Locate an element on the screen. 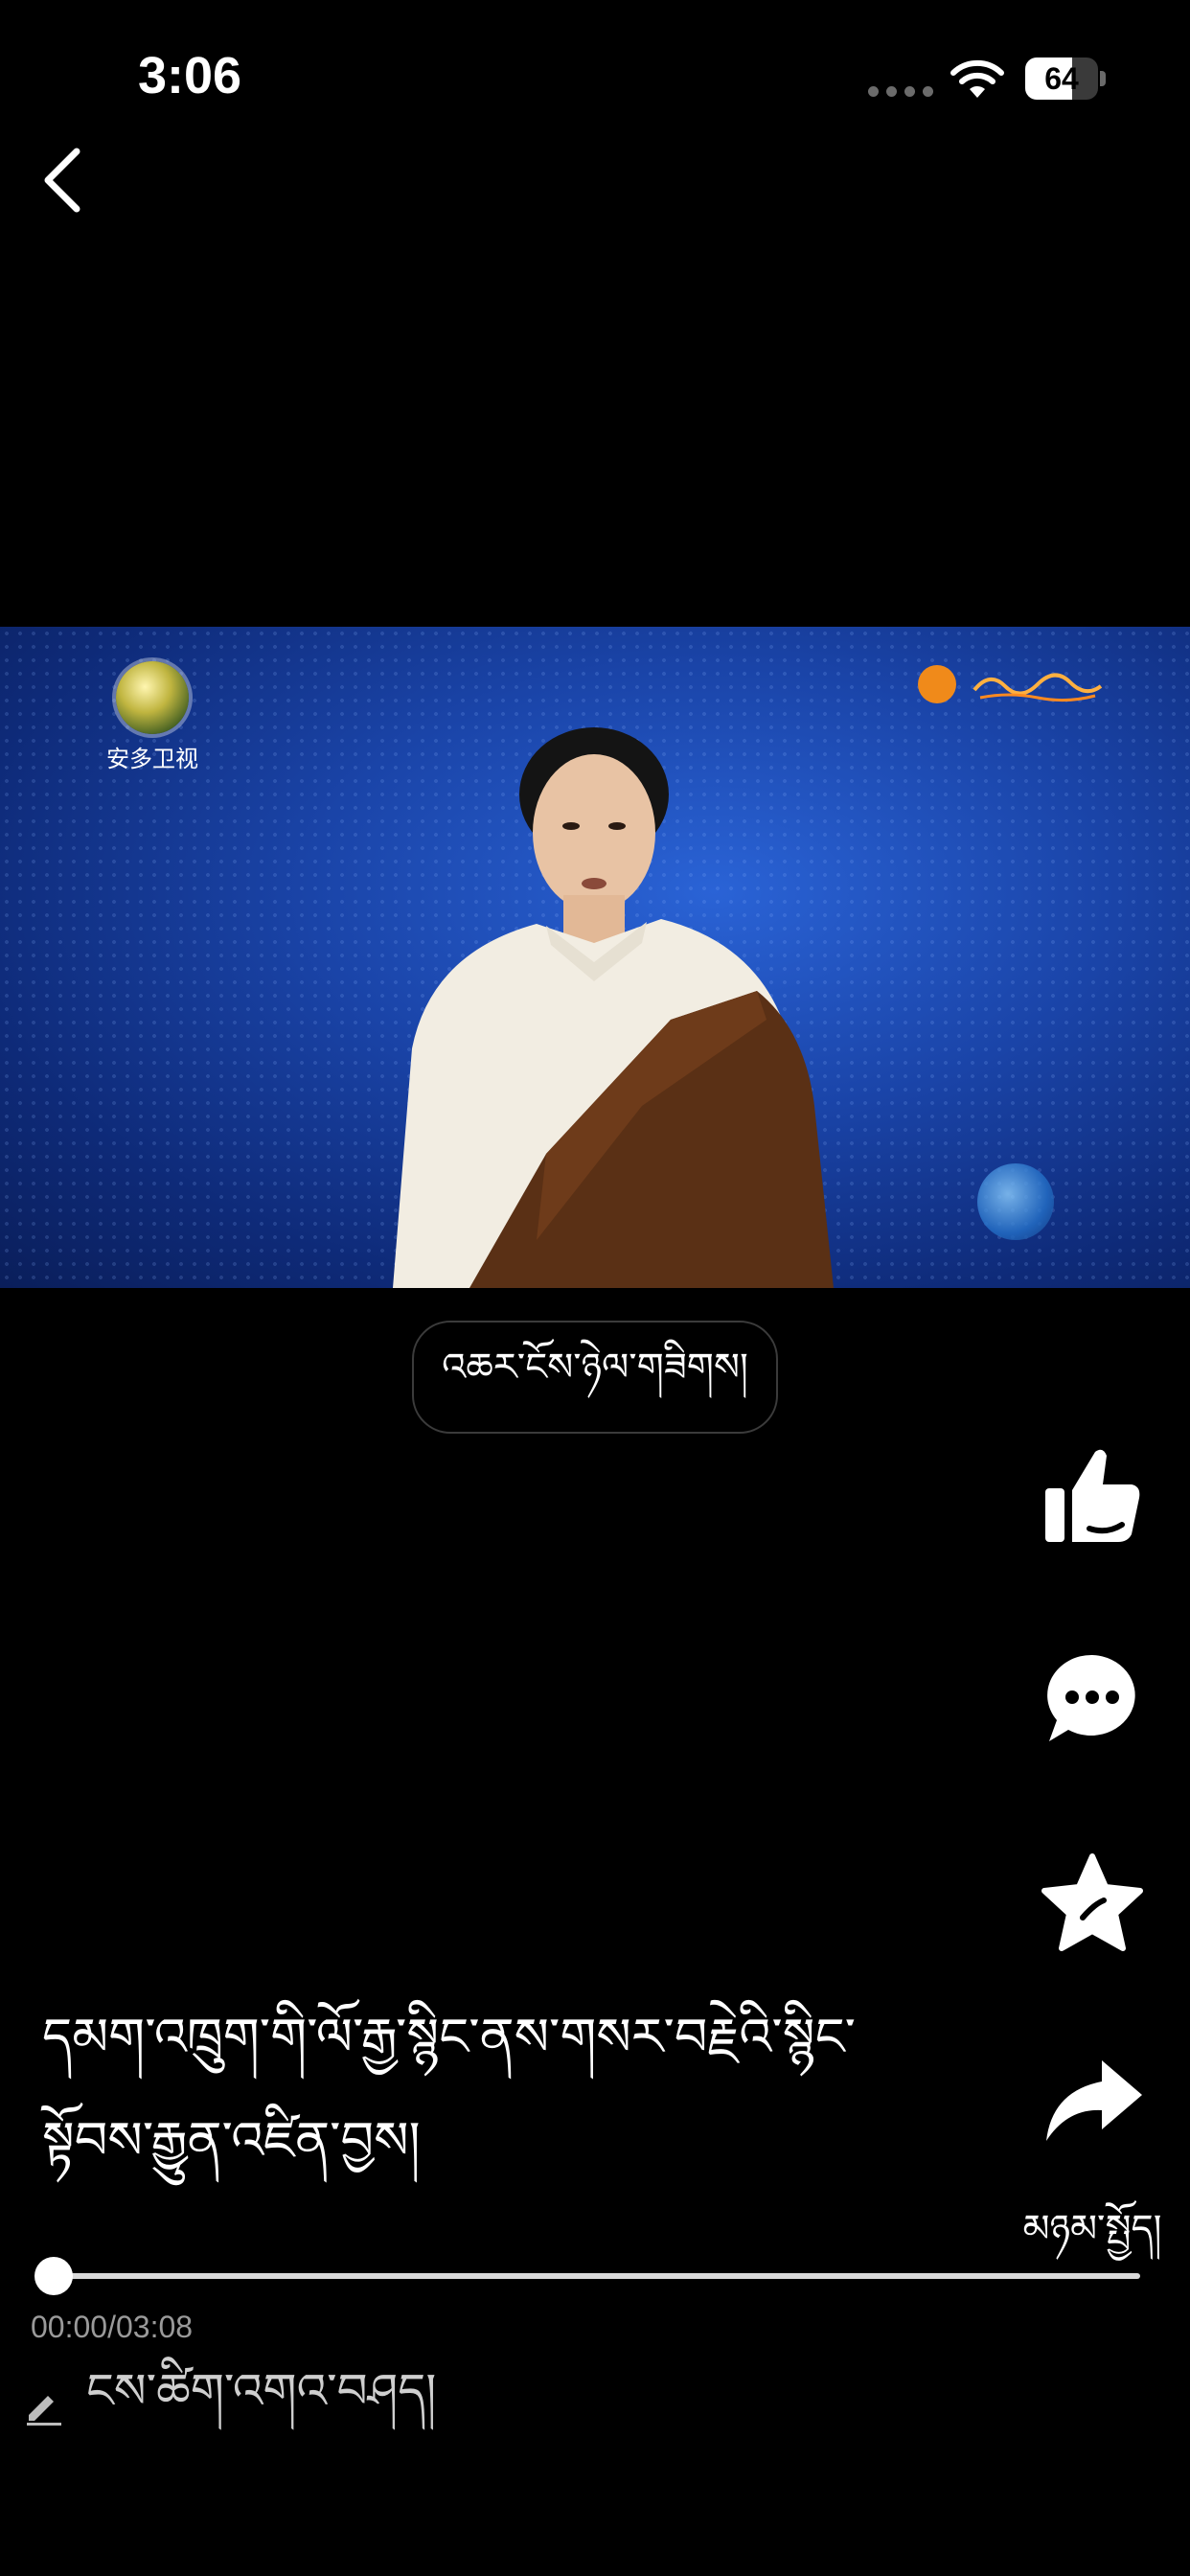  battery-icon: 64 is located at coordinates (1066, 79).